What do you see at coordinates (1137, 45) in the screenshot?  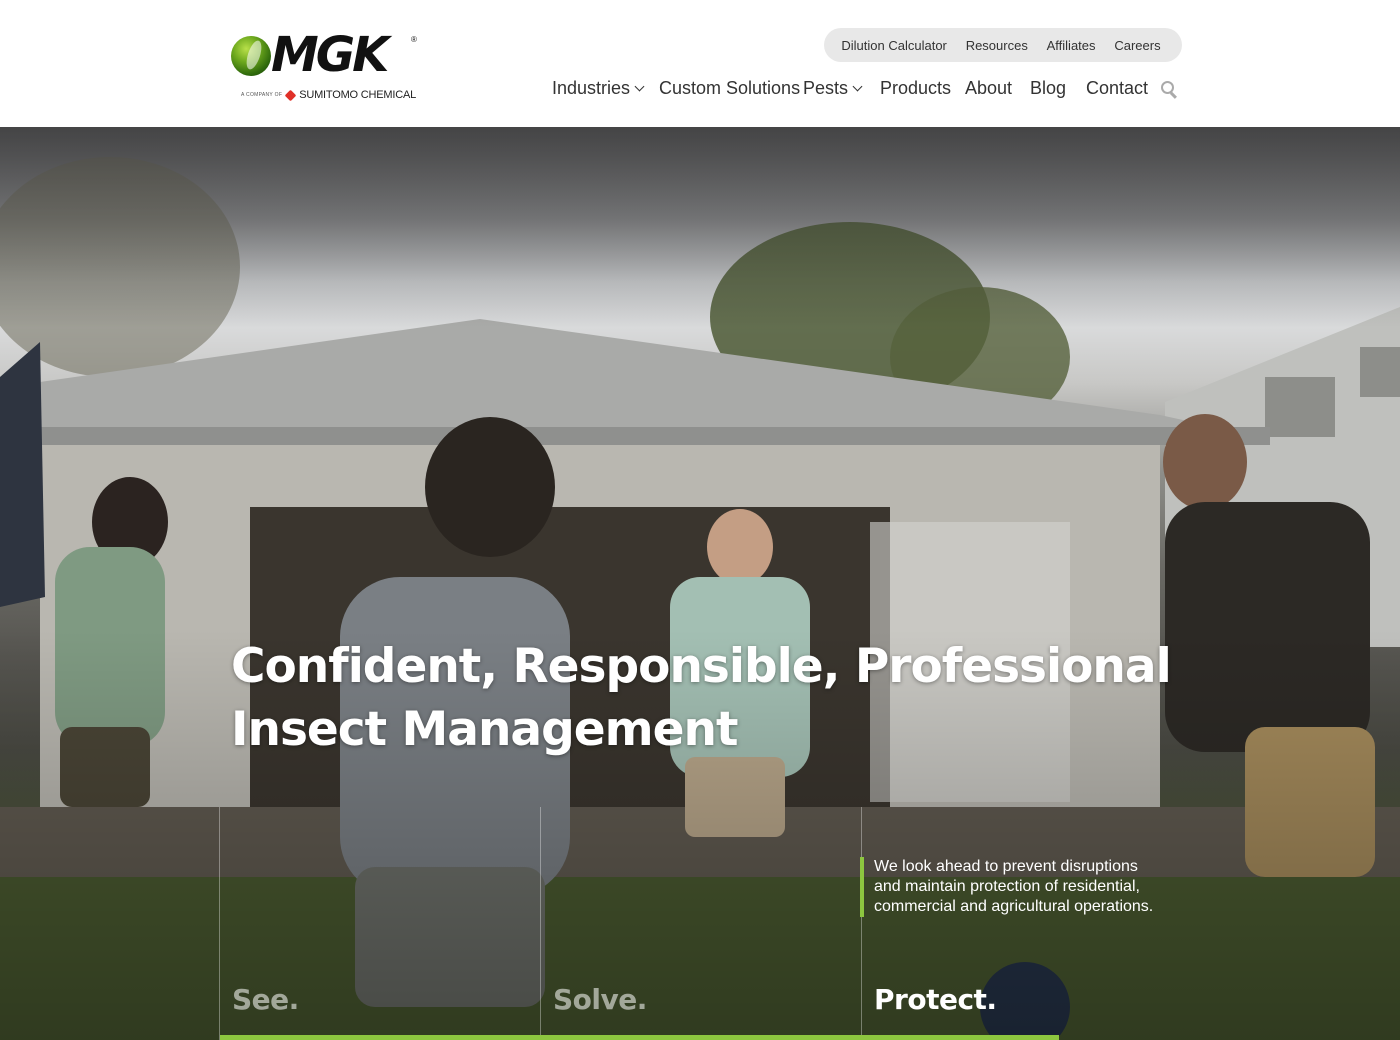 I see `utility-link-careers: Careers` at bounding box center [1137, 45].